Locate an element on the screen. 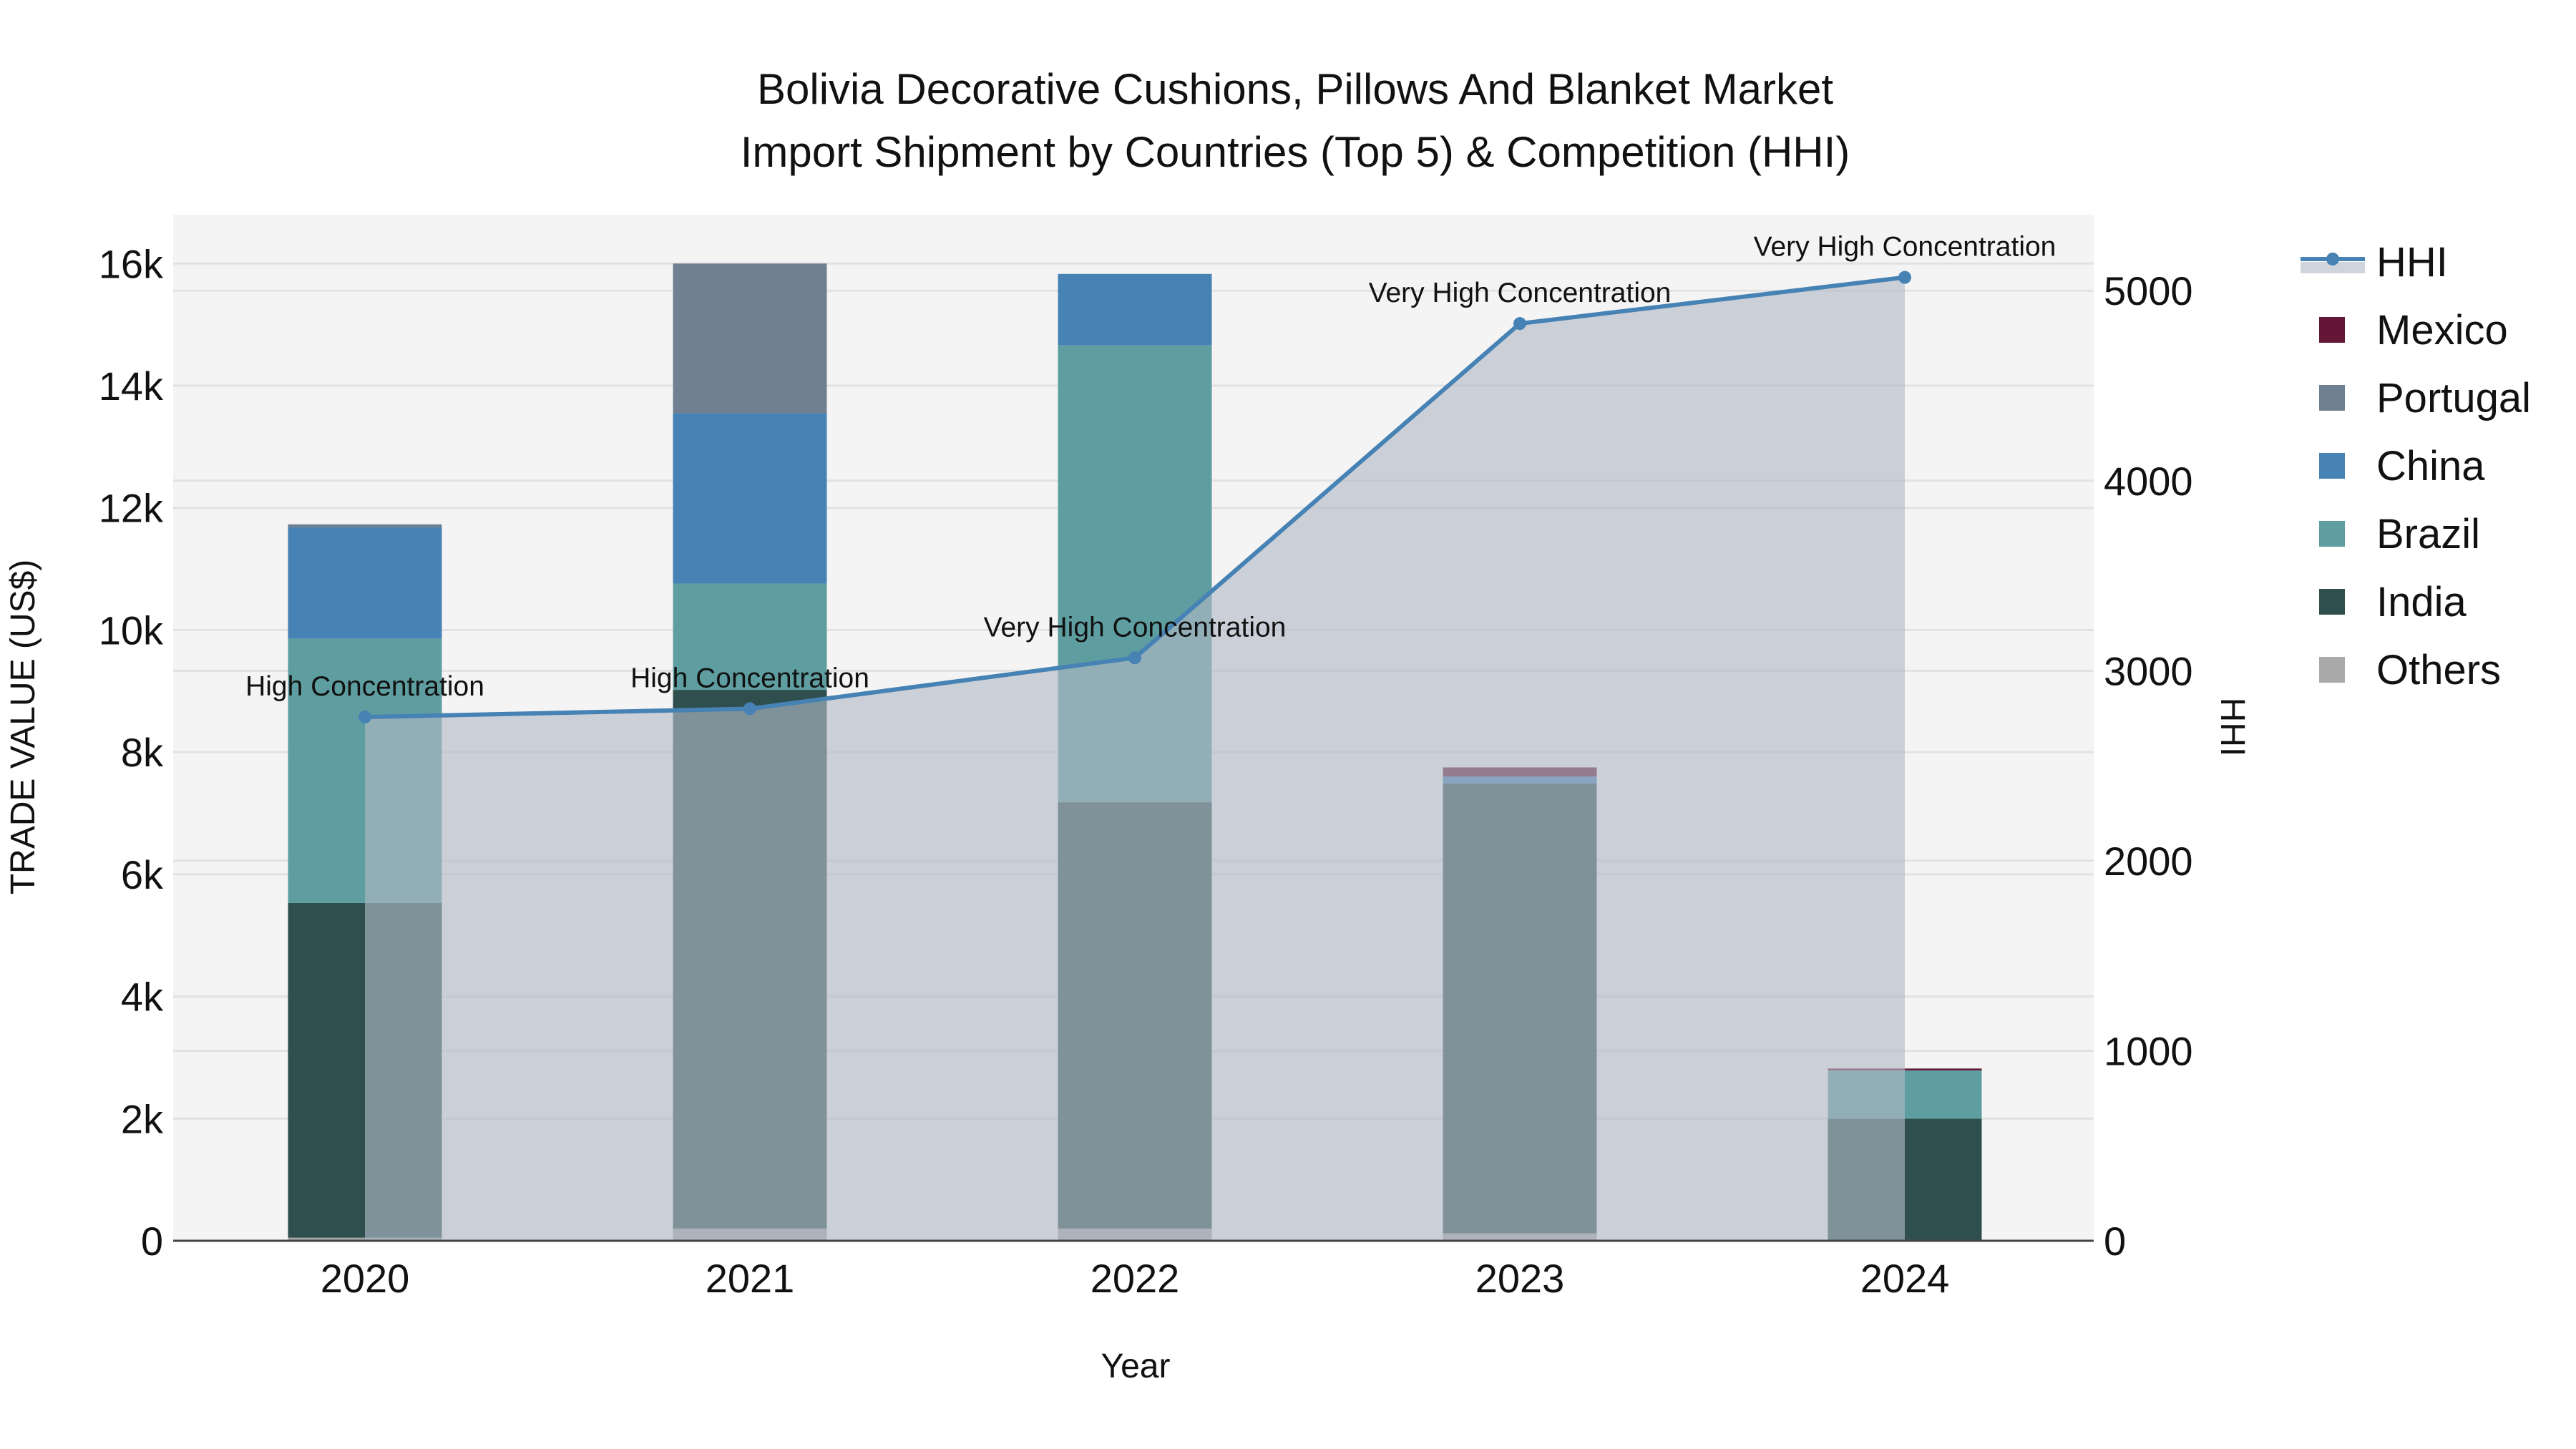 This screenshot has height=1449, width=2576. legend-item-india: India is located at coordinates (2393, 602).